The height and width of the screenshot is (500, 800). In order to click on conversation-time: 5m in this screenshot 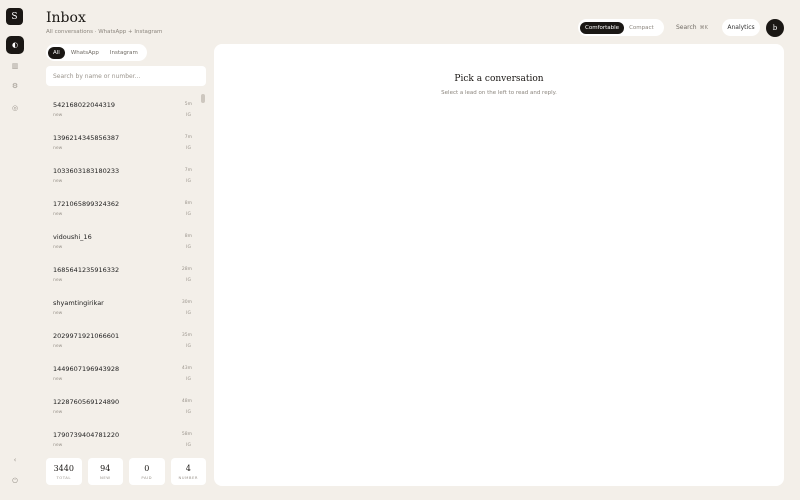, I will do `click(188, 104)`.